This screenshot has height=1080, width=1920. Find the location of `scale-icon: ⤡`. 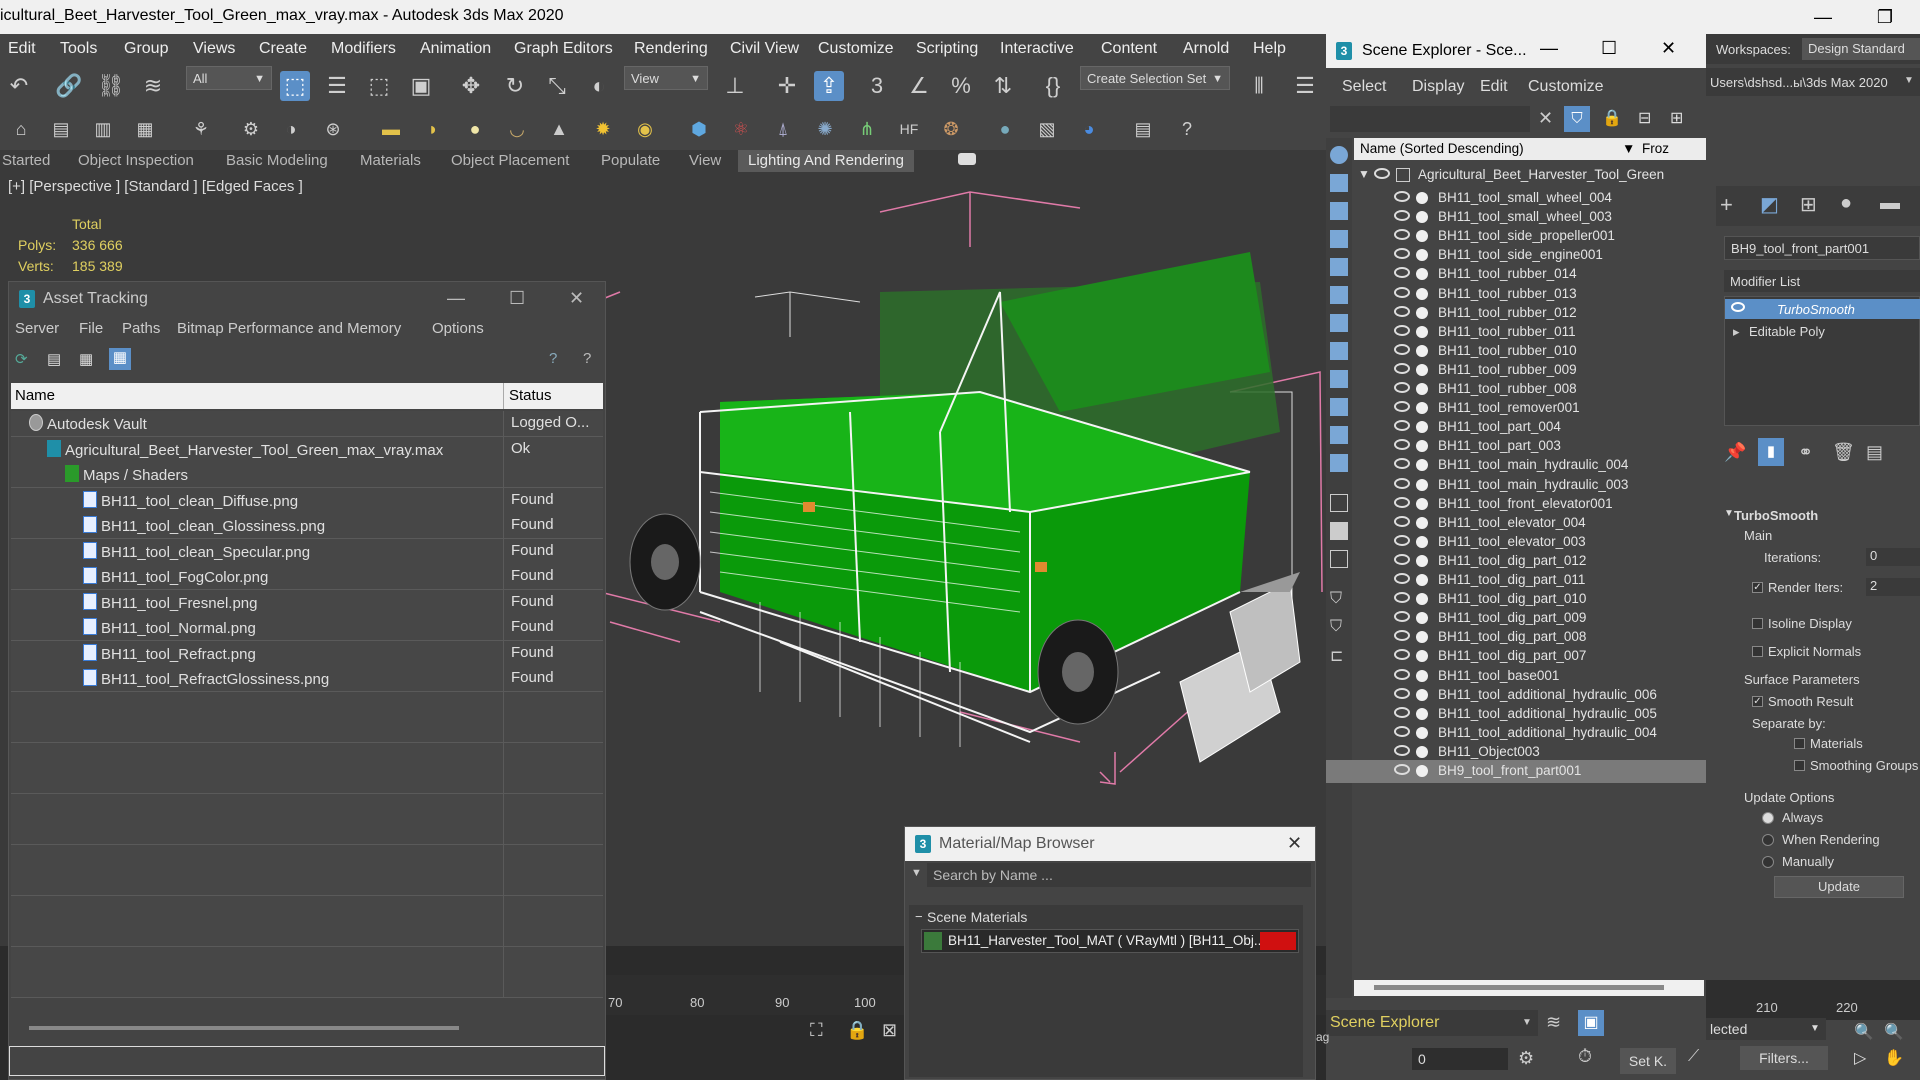

scale-icon: ⤡ is located at coordinates (557, 86).